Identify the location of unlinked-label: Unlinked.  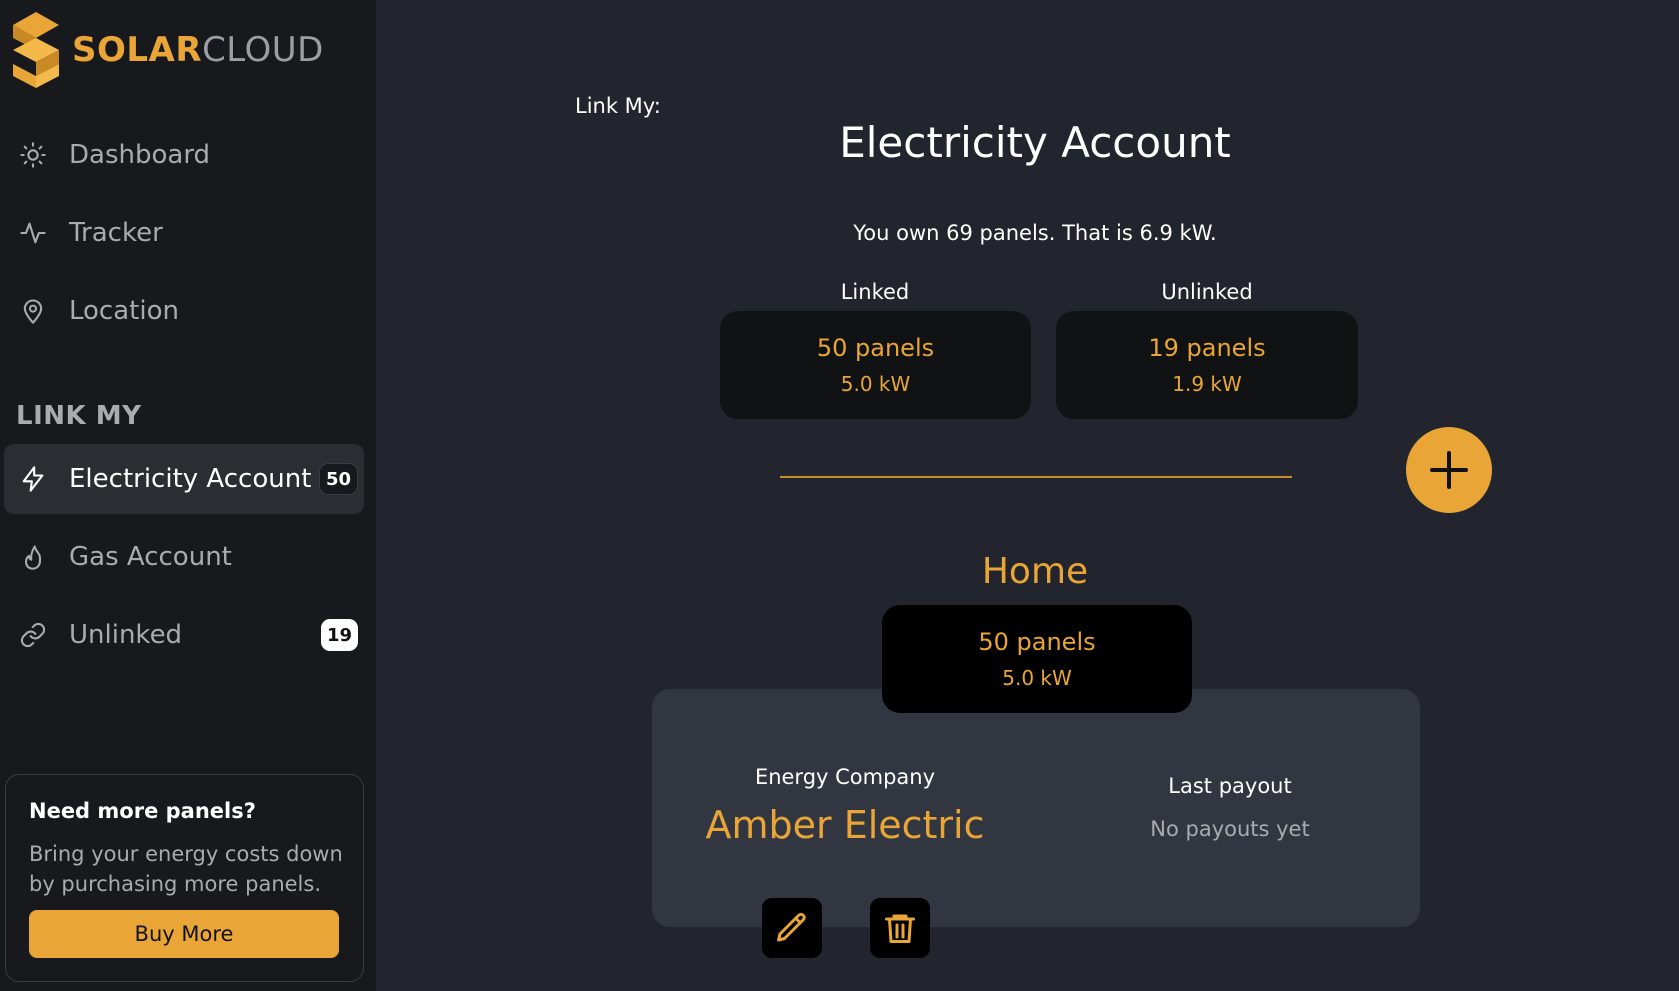
(1207, 292).